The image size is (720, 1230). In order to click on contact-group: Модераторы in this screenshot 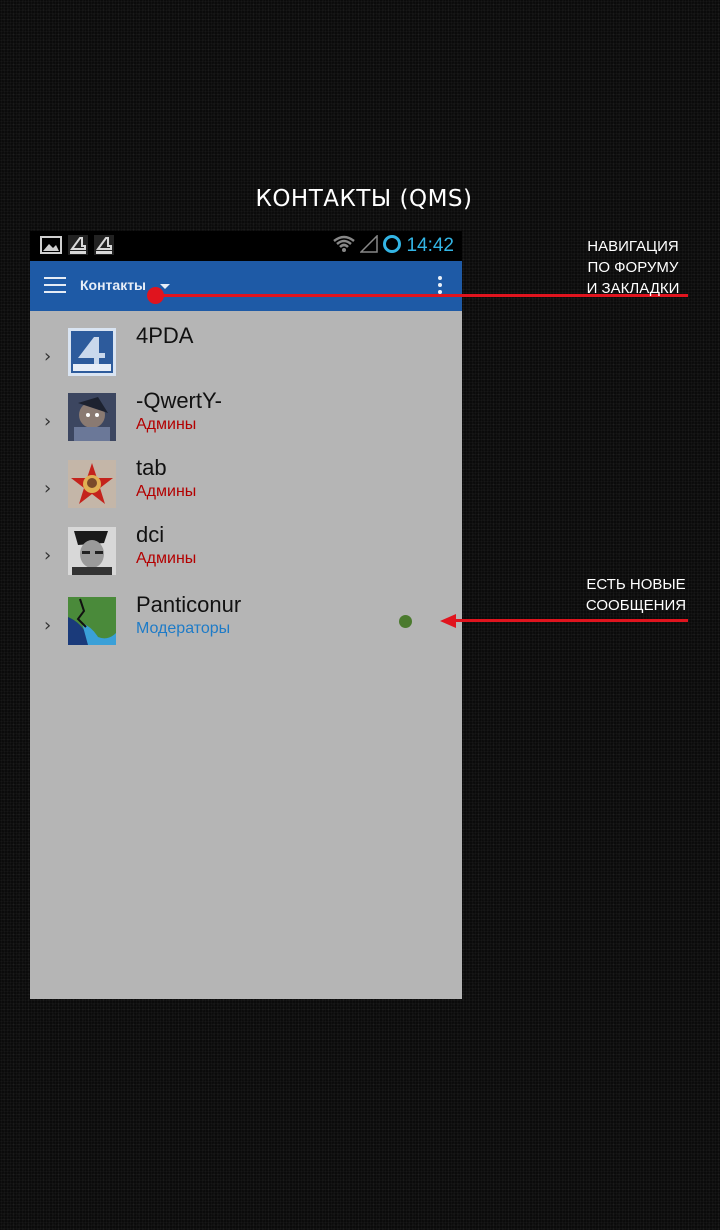, I will do `click(183, 628)`.